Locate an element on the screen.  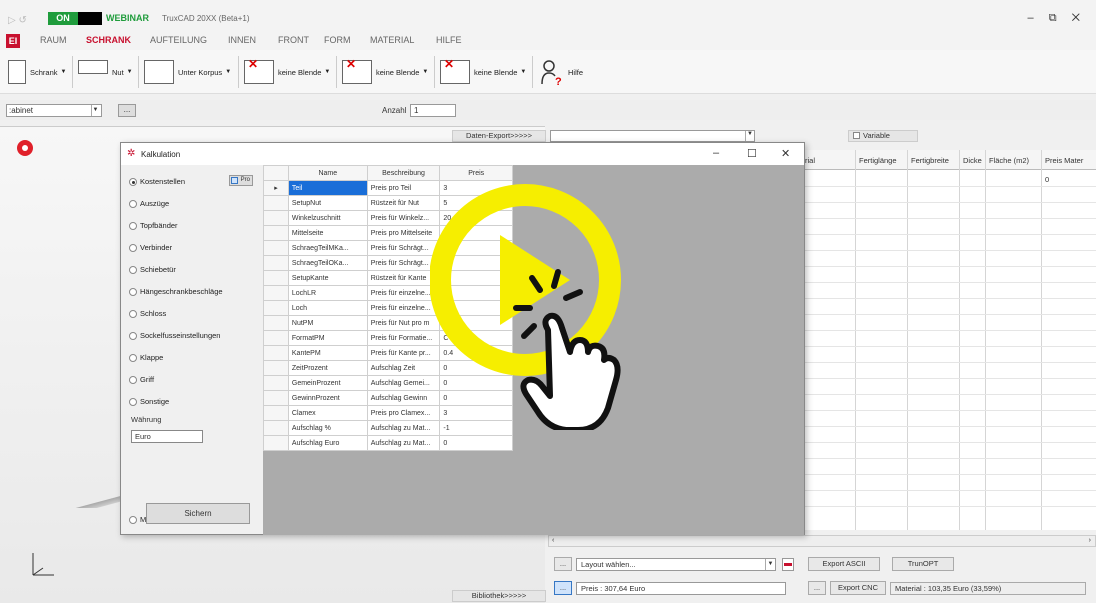
maximize-icon: ☐ is located at coordinates (752, 153).